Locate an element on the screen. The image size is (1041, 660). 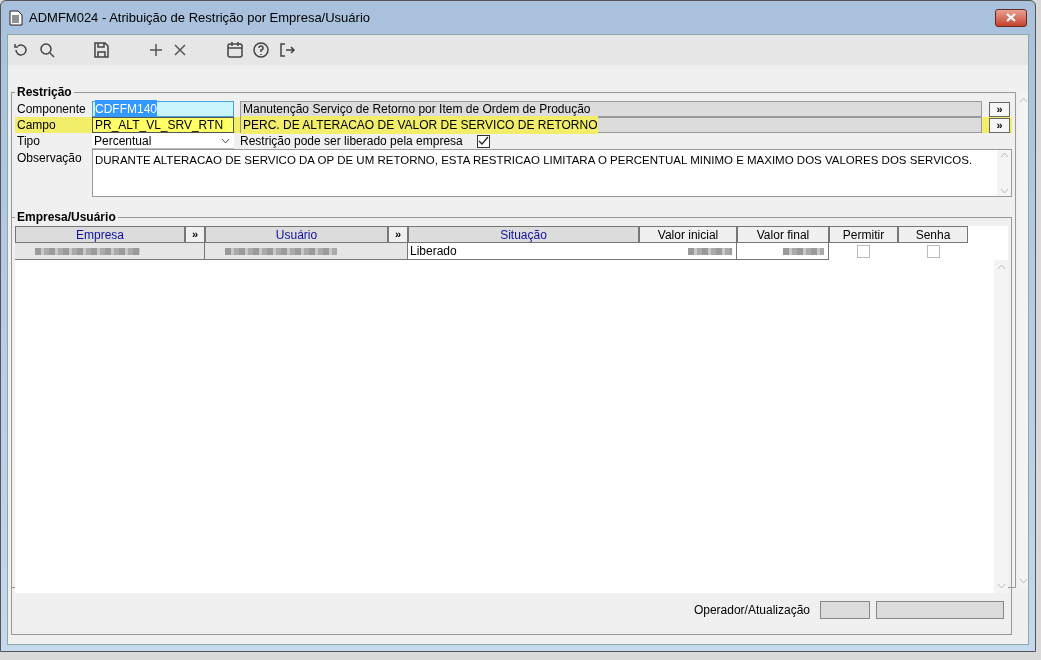
tipo-dropdown: Percentual is located at coordinates (163, 141).